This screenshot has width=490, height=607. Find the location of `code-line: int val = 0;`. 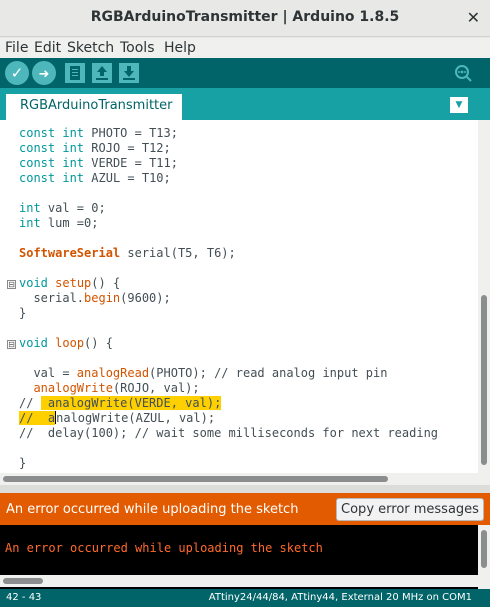

code-line: int val = 0; is located at coordinates (228, 208).